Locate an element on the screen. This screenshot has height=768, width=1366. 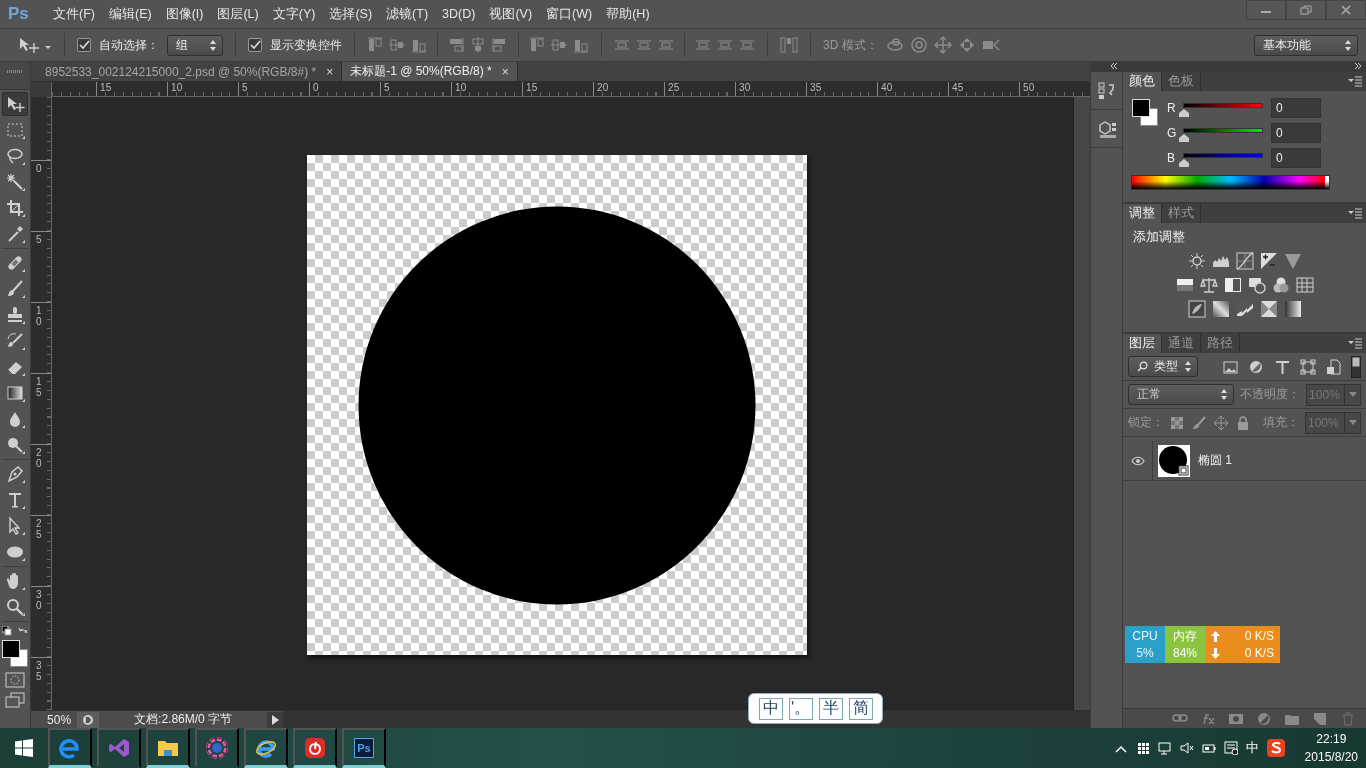
default-colors-icon is located at coordinates (7, 631).